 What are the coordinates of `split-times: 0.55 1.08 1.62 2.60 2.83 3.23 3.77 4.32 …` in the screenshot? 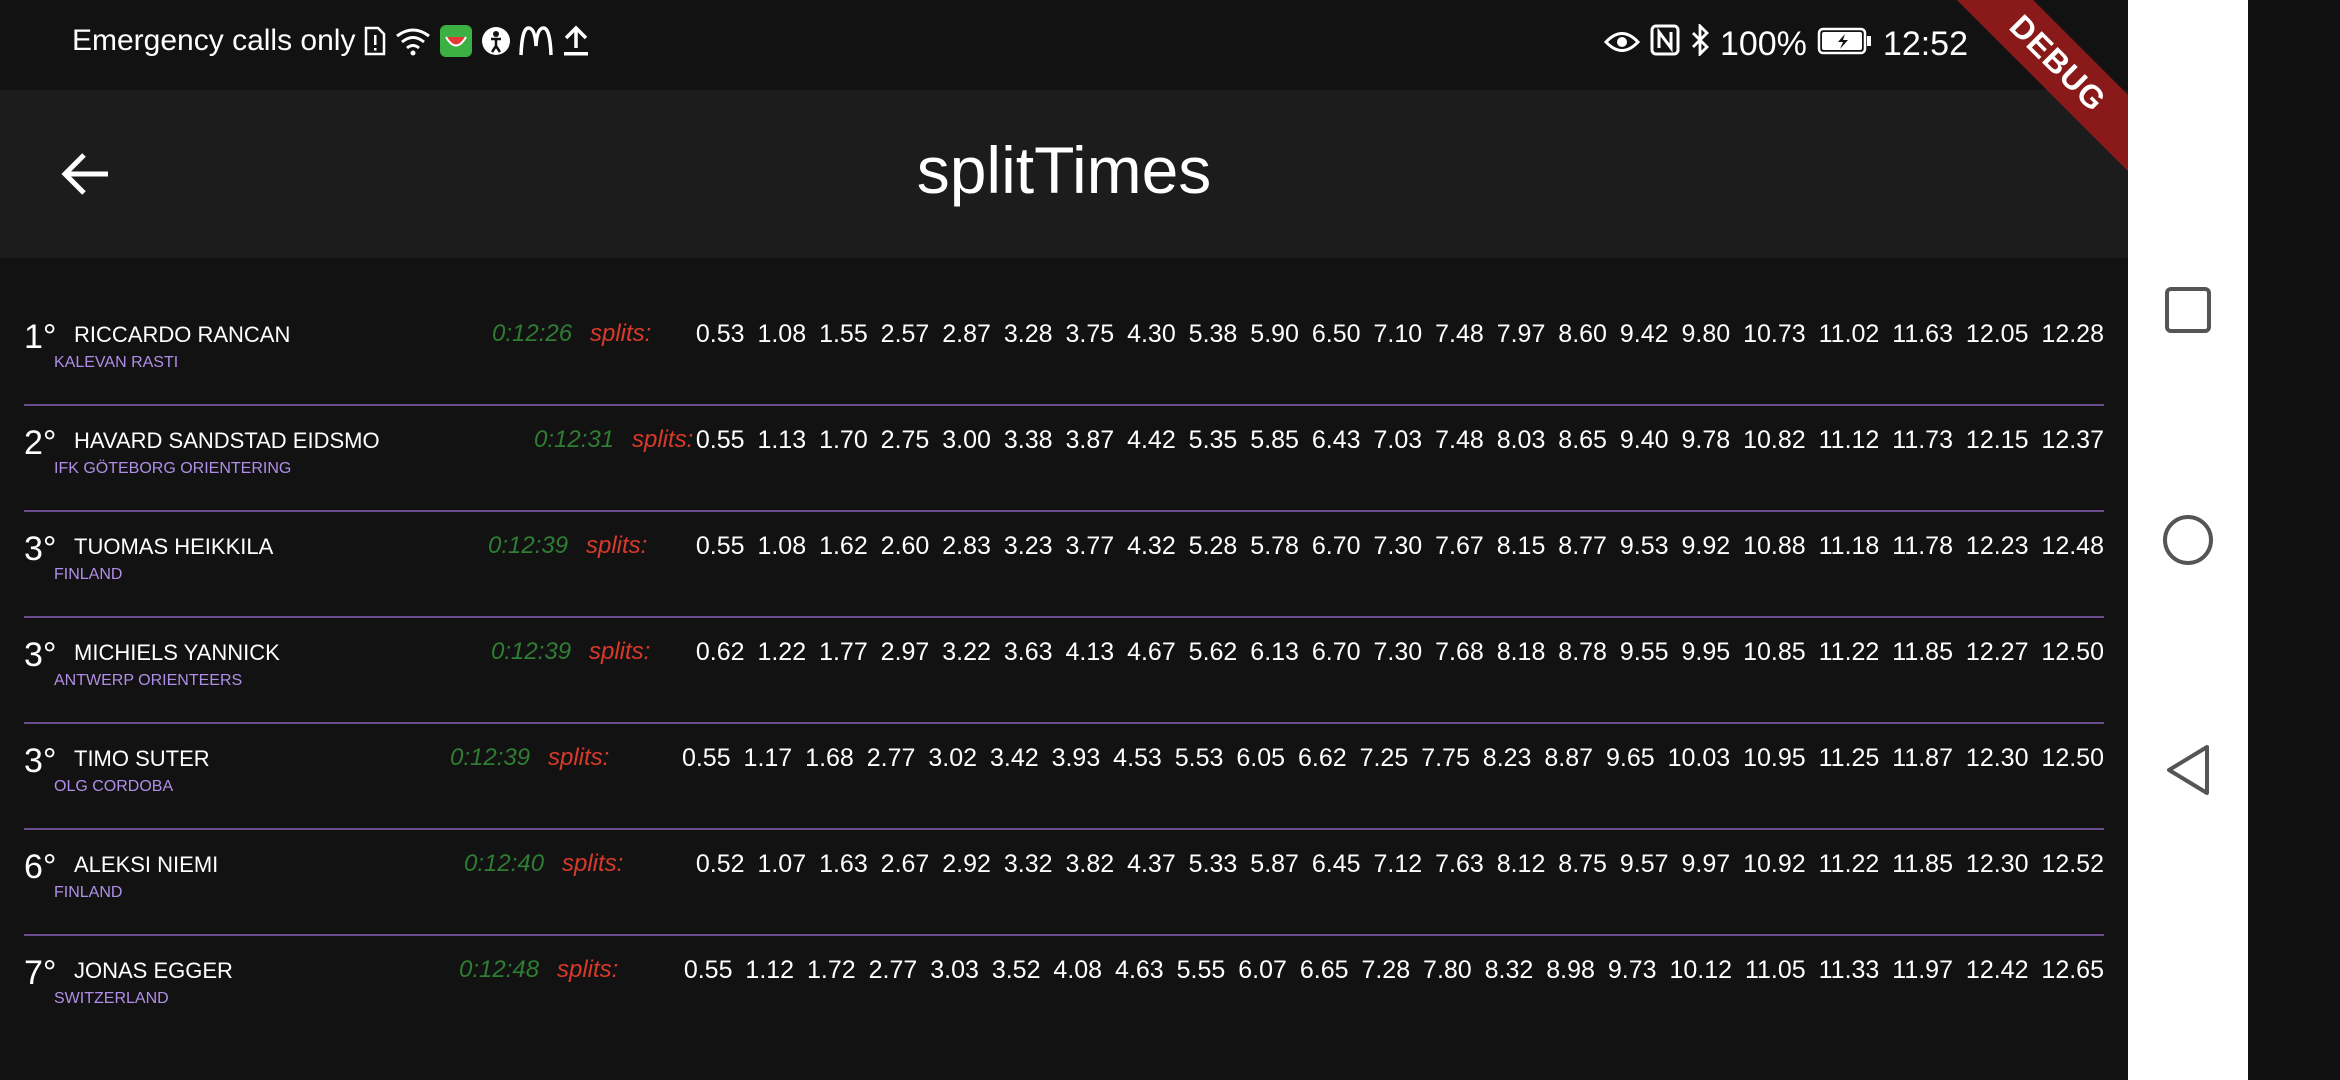 It's located at (1399, 546).